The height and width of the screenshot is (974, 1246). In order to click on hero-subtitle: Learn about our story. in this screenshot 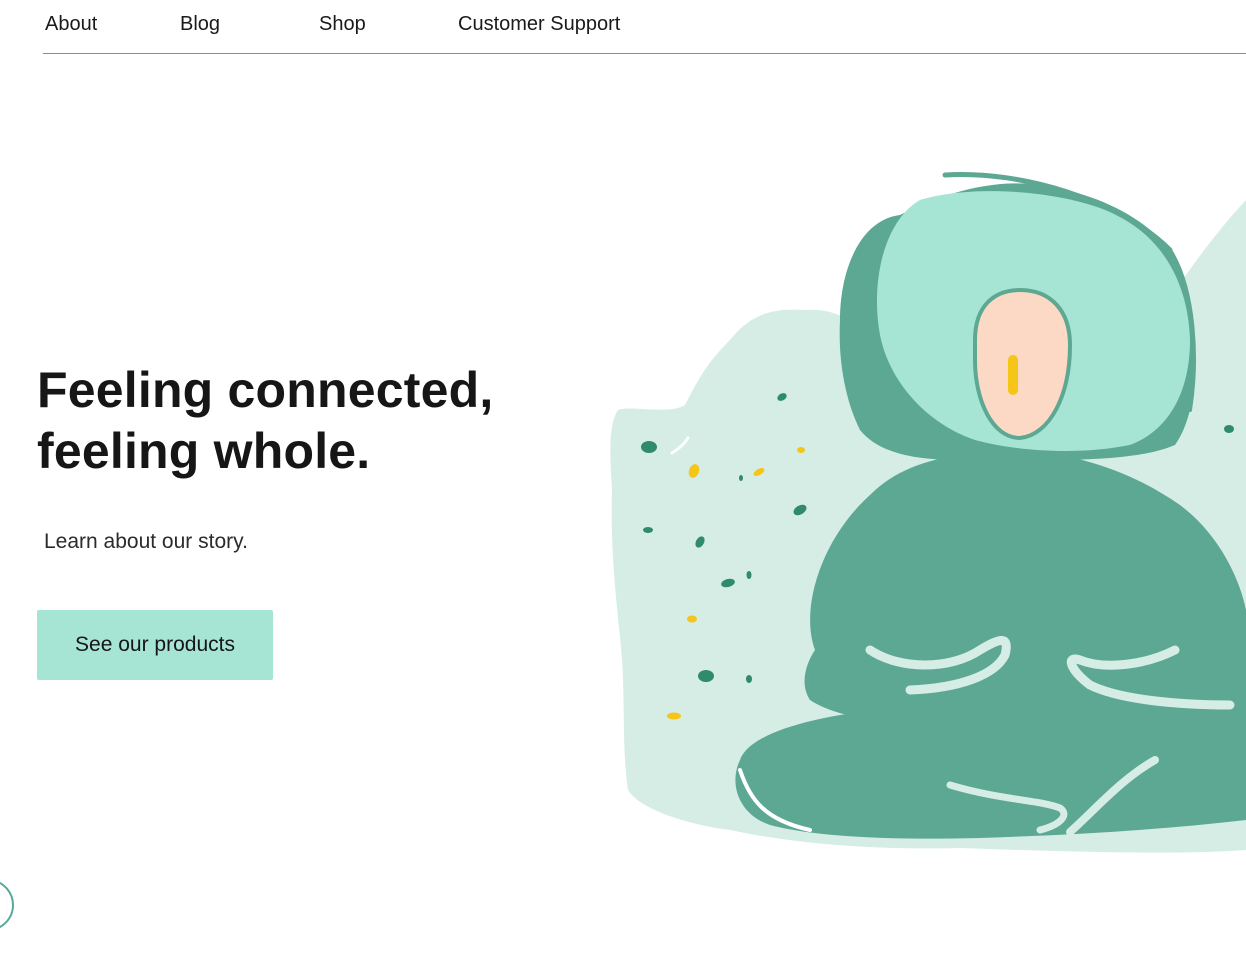, I will do `click(146, 541)`.